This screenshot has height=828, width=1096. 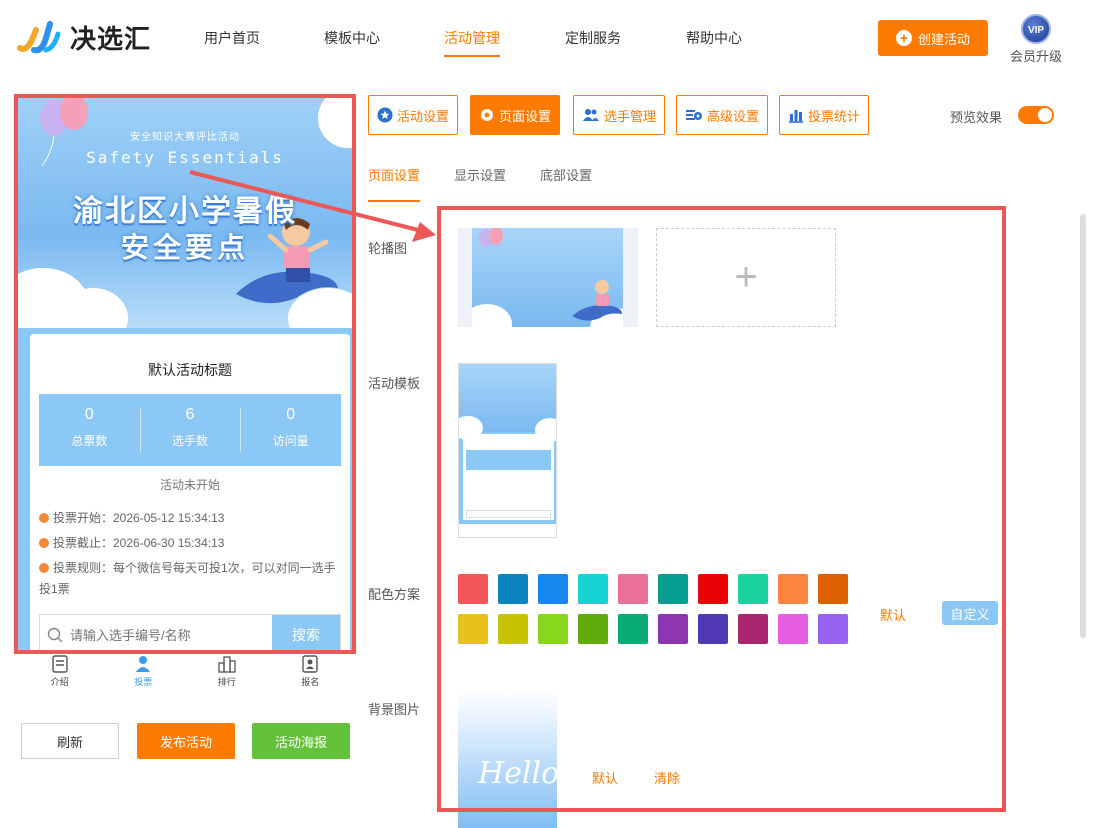 I want to click on create-activity-button: + 创建活动, so click(x=933, y=38).